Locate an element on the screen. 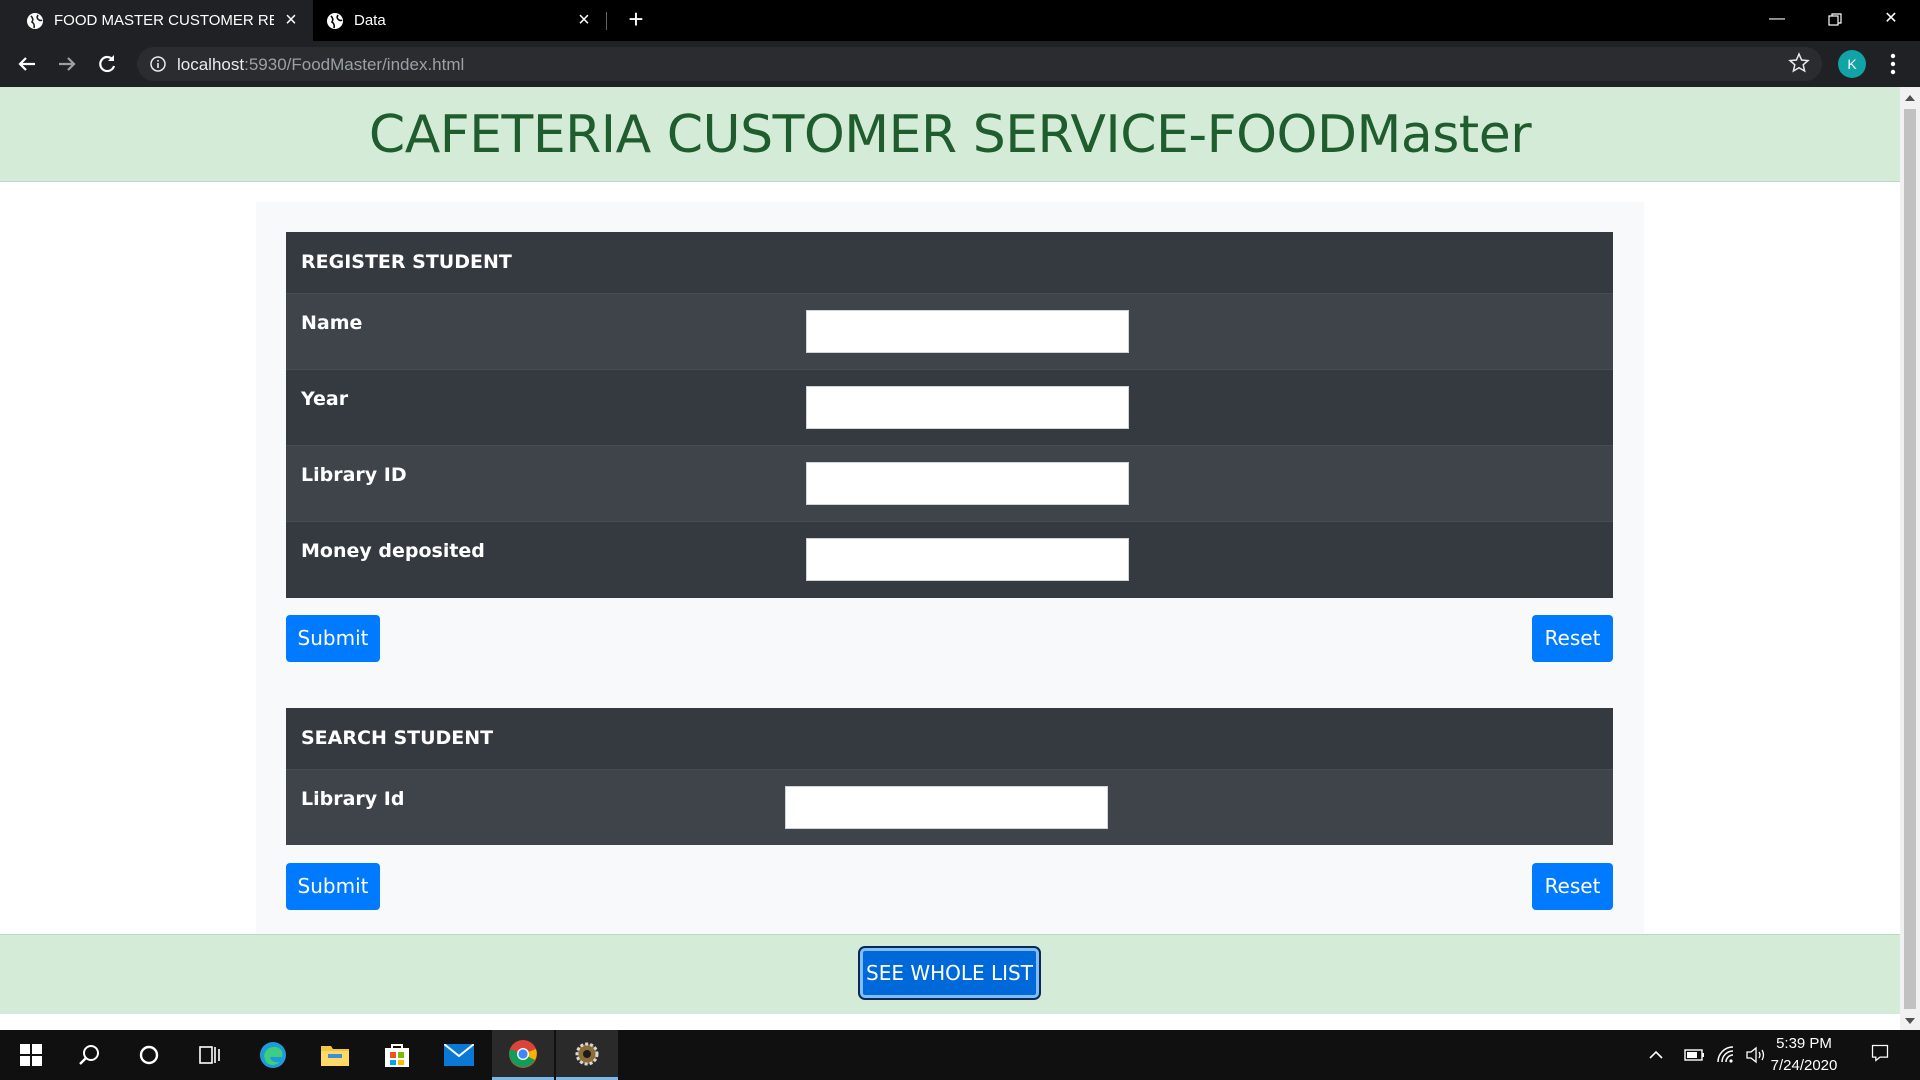 This screenshot has height=1080, width=1920. system-clock: 5:39 PM 7/24/2020 is located at coordinates (1804, 1055).